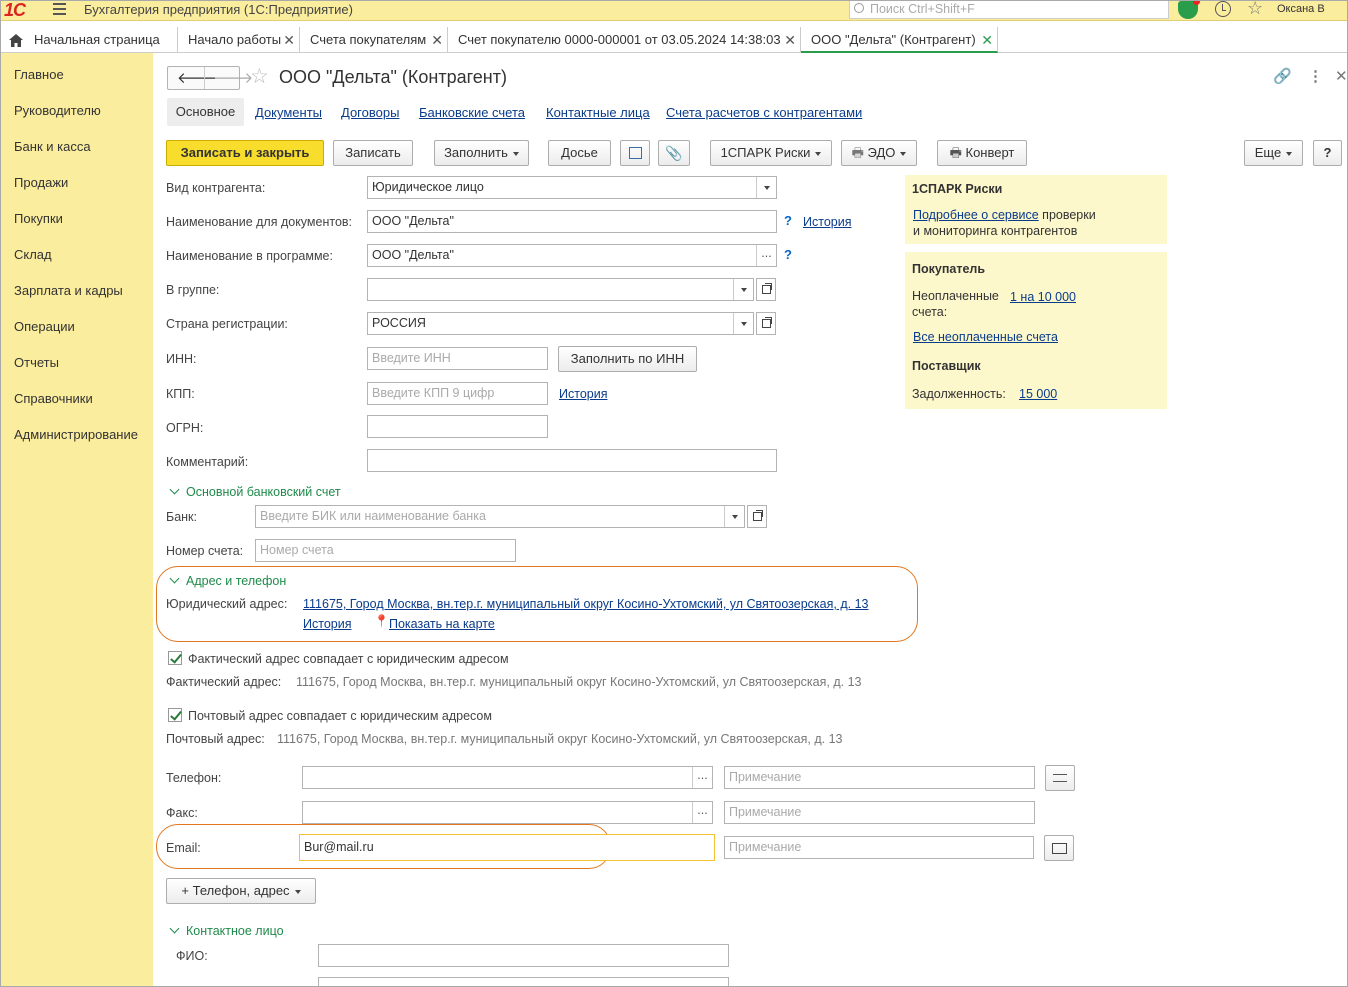 The image size is (1348, 987). I want to click on tab-invoices: Счета покупателям ✕, so click(374, 40).